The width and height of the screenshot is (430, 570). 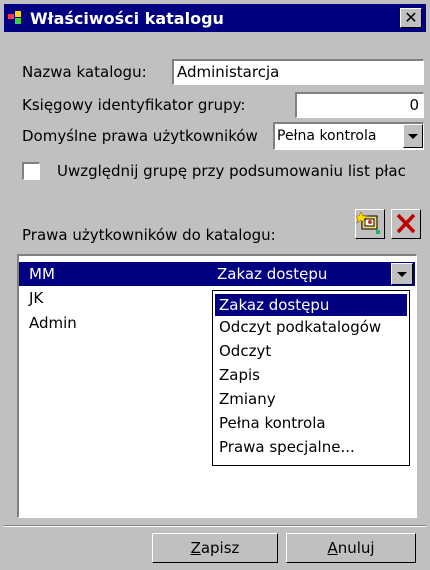 What do you see at coordinates (84, 72) in the screenshot?
I see `catalog-name-label: Nazwa katalogu:` at bounding box center [84, 72].